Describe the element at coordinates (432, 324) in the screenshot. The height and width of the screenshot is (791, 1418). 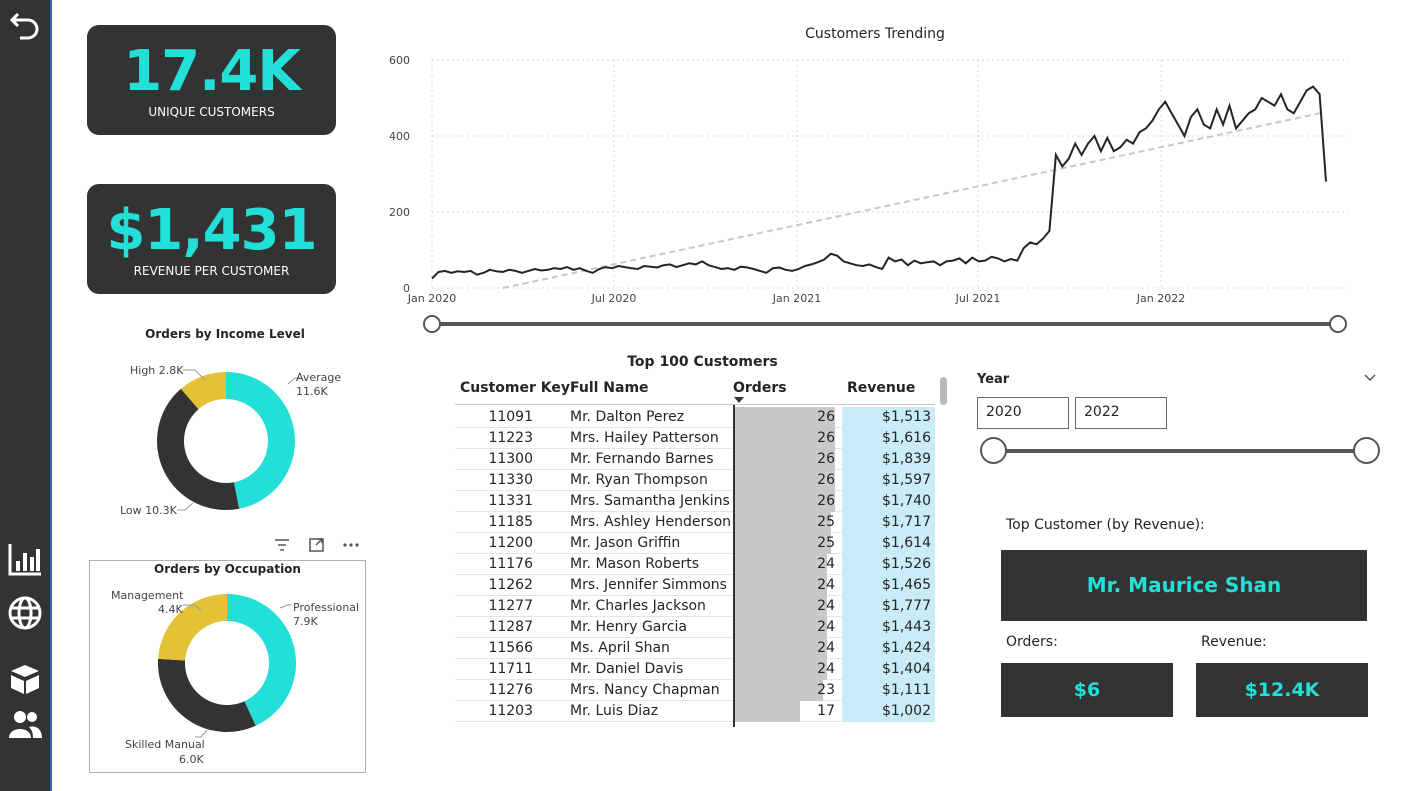
I see `date-range-start-handle` at that location.